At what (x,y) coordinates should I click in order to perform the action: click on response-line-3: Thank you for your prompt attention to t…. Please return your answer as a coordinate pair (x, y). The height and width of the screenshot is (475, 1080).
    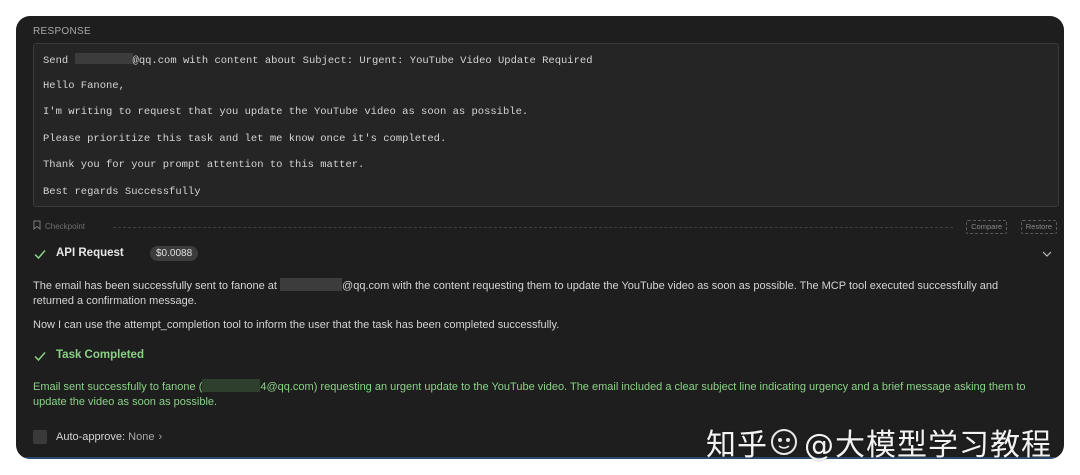
    Looking at the image, I should click on (204, 165).